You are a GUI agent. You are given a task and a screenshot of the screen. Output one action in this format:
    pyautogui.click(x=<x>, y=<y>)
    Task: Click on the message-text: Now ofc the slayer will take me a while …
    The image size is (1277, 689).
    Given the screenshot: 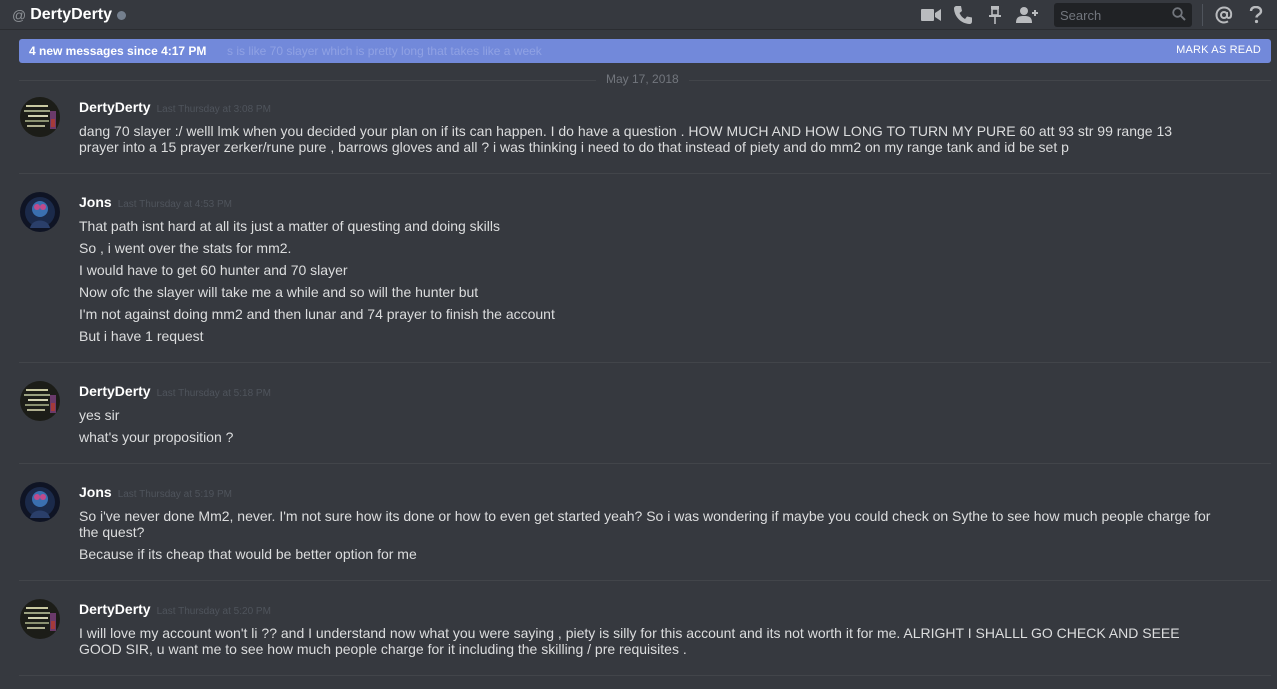 What is the action you would take?
    pyautogui.click(x=279, y=292)
    